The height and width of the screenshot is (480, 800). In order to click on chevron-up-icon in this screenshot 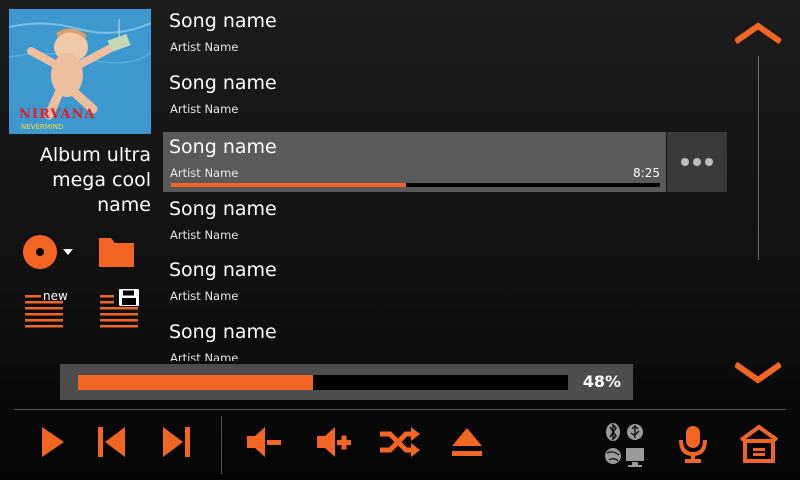, I will do `click(758, 33)`.